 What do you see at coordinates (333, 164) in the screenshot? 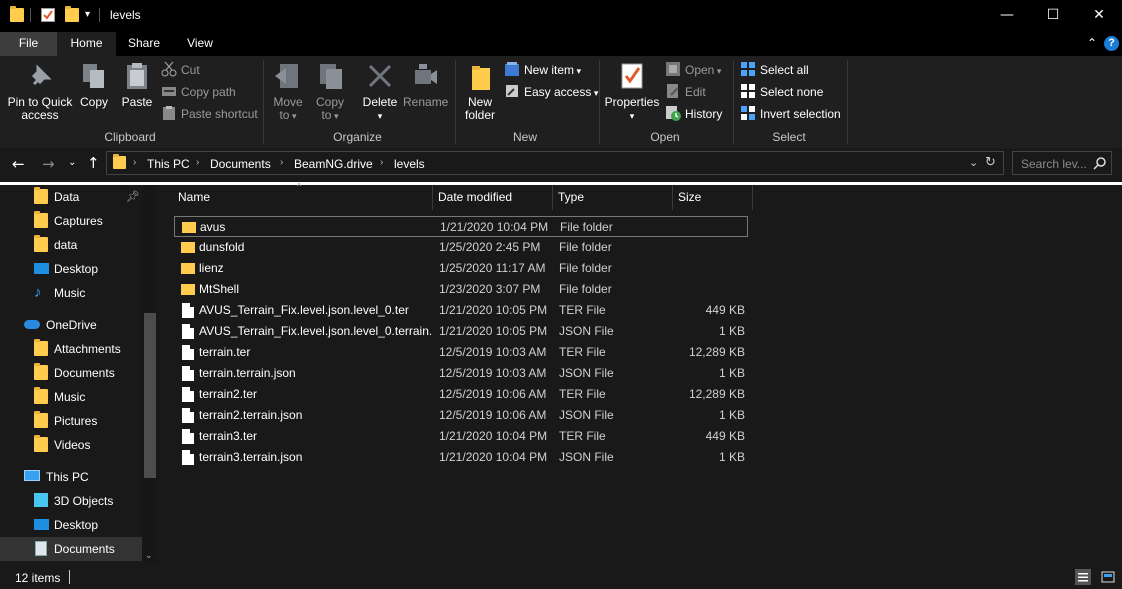
I see `breadcrumb-beamng-drive: BeamNG.drive` at bounding box center [333, 164].